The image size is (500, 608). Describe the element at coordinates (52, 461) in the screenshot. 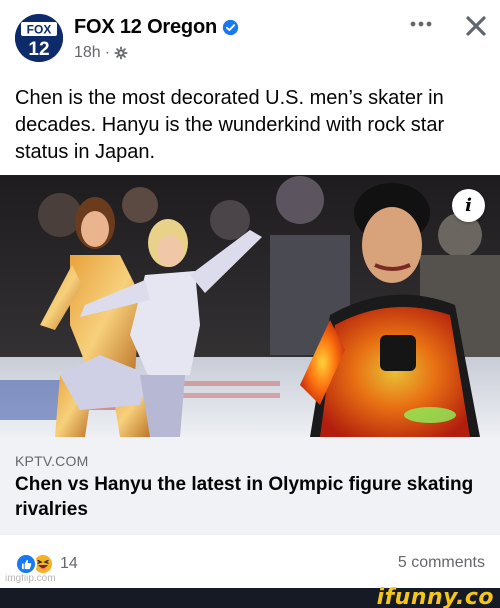

I see `link-domain: KPTV.COM` at that location.